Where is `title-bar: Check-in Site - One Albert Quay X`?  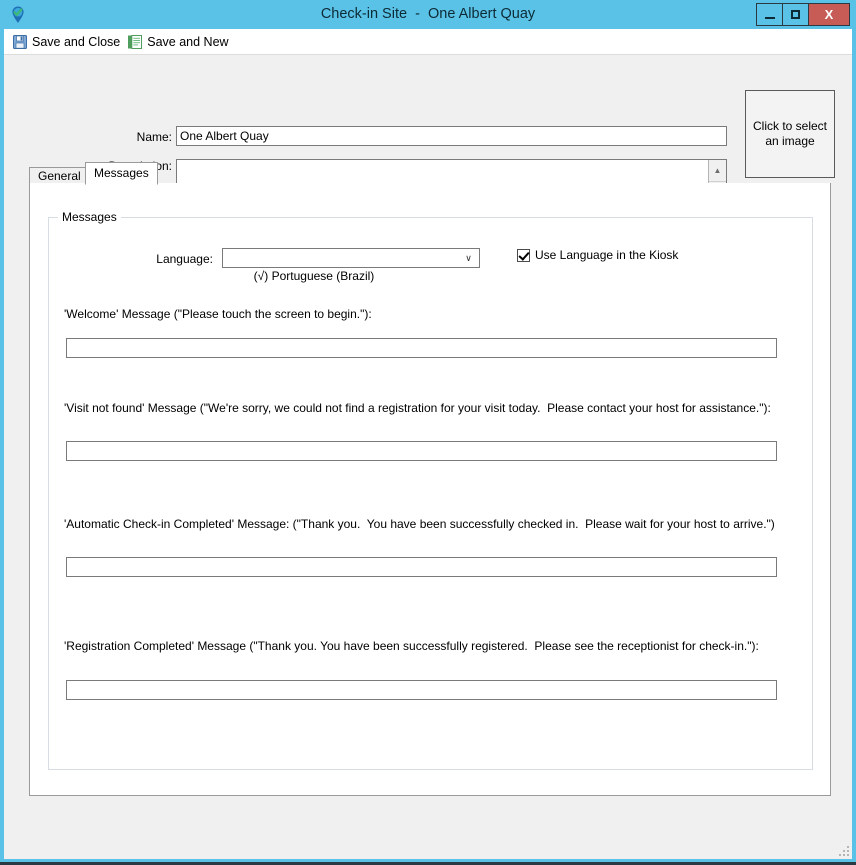 title-bar: Check-in Site - One Albert Quay X is located at coordinates (428, 14).